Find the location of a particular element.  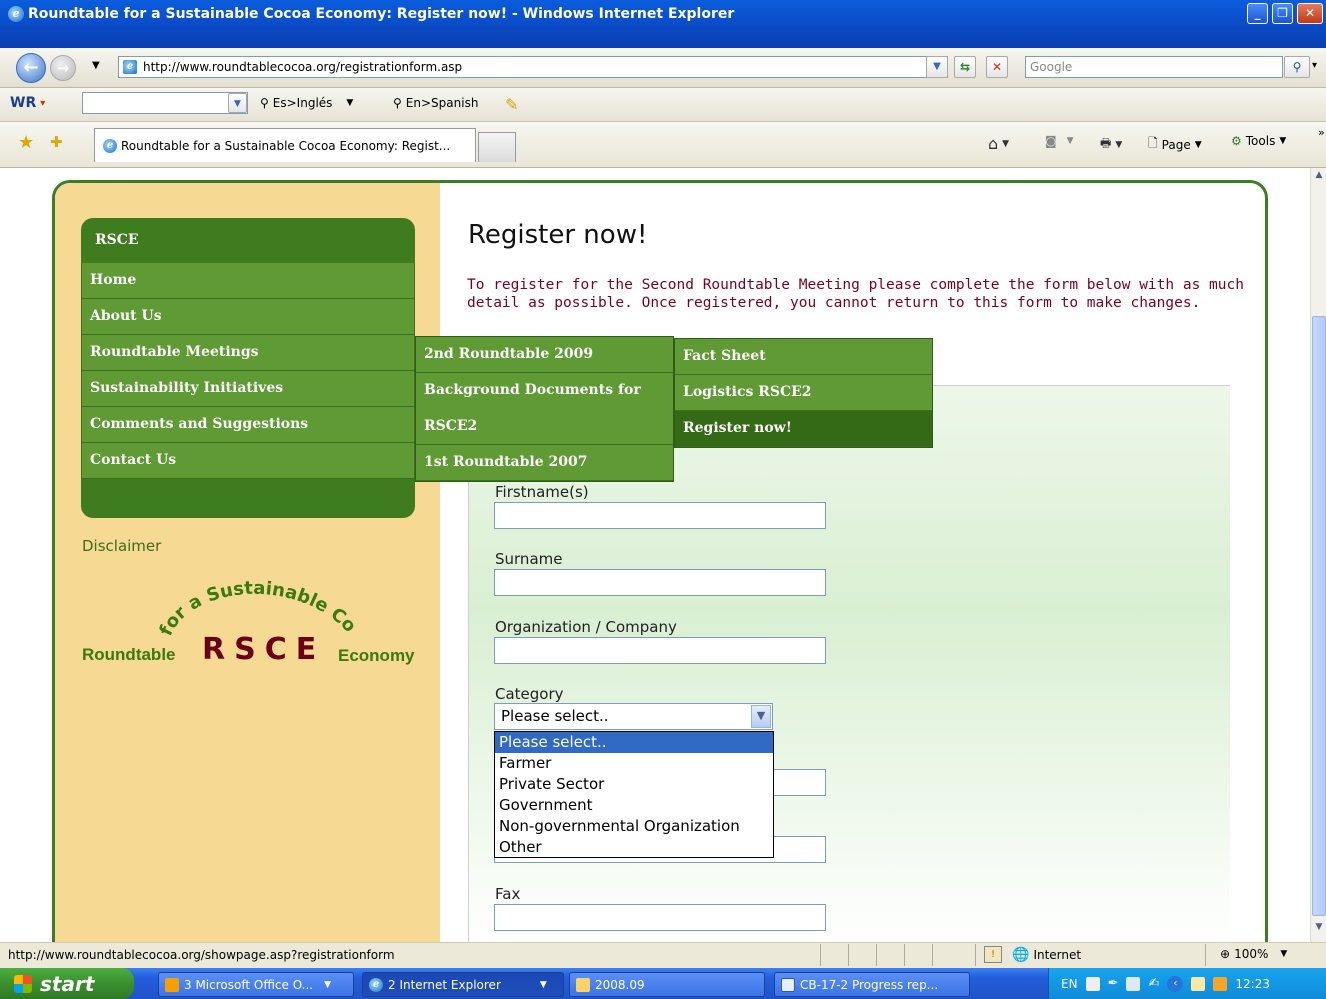

taskbar-button-folder: 2008.09 is located at coordinates (667, 984).